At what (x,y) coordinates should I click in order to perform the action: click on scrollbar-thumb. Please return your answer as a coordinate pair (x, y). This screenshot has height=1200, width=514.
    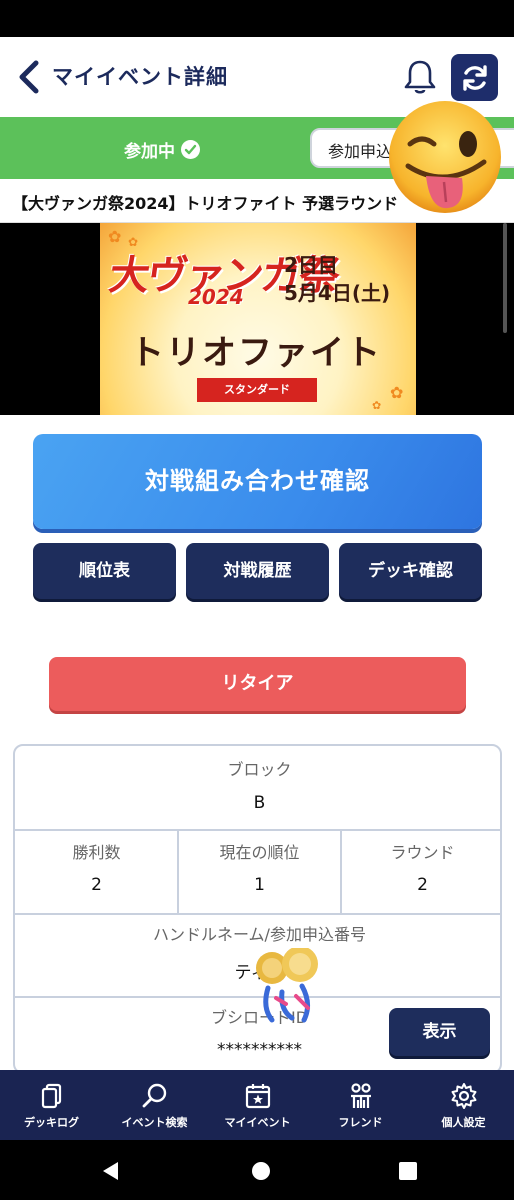
    Looking at the image, I should click on (505, 278).